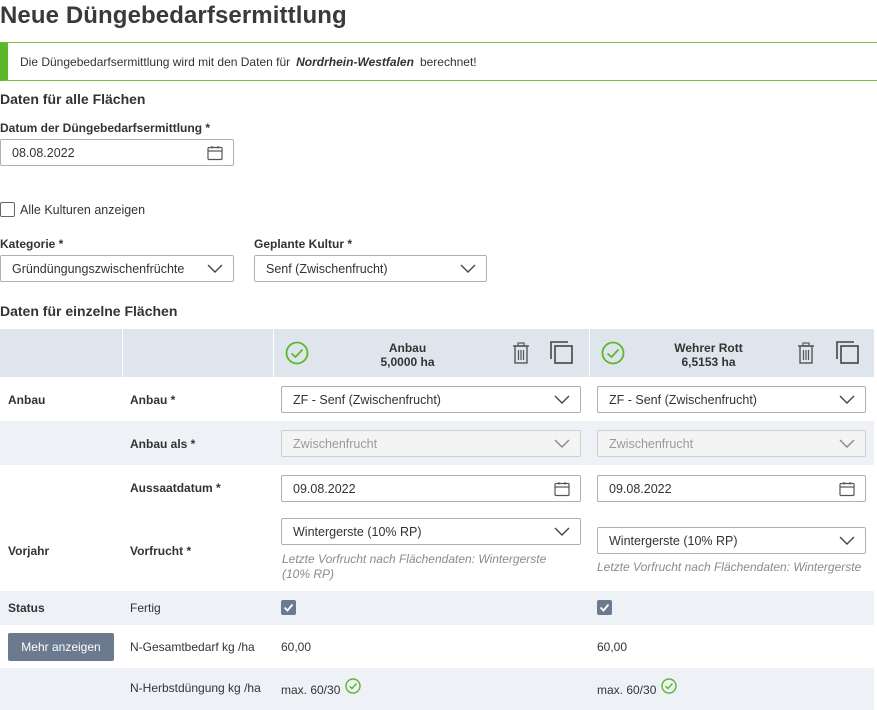 This screenshot has width=877, height=710. What do you see at coordinates (431, 443) in the screenshot?
I see `anbau-als-select-col1: Zwischenfrucht` at bounding box center [431, 443].